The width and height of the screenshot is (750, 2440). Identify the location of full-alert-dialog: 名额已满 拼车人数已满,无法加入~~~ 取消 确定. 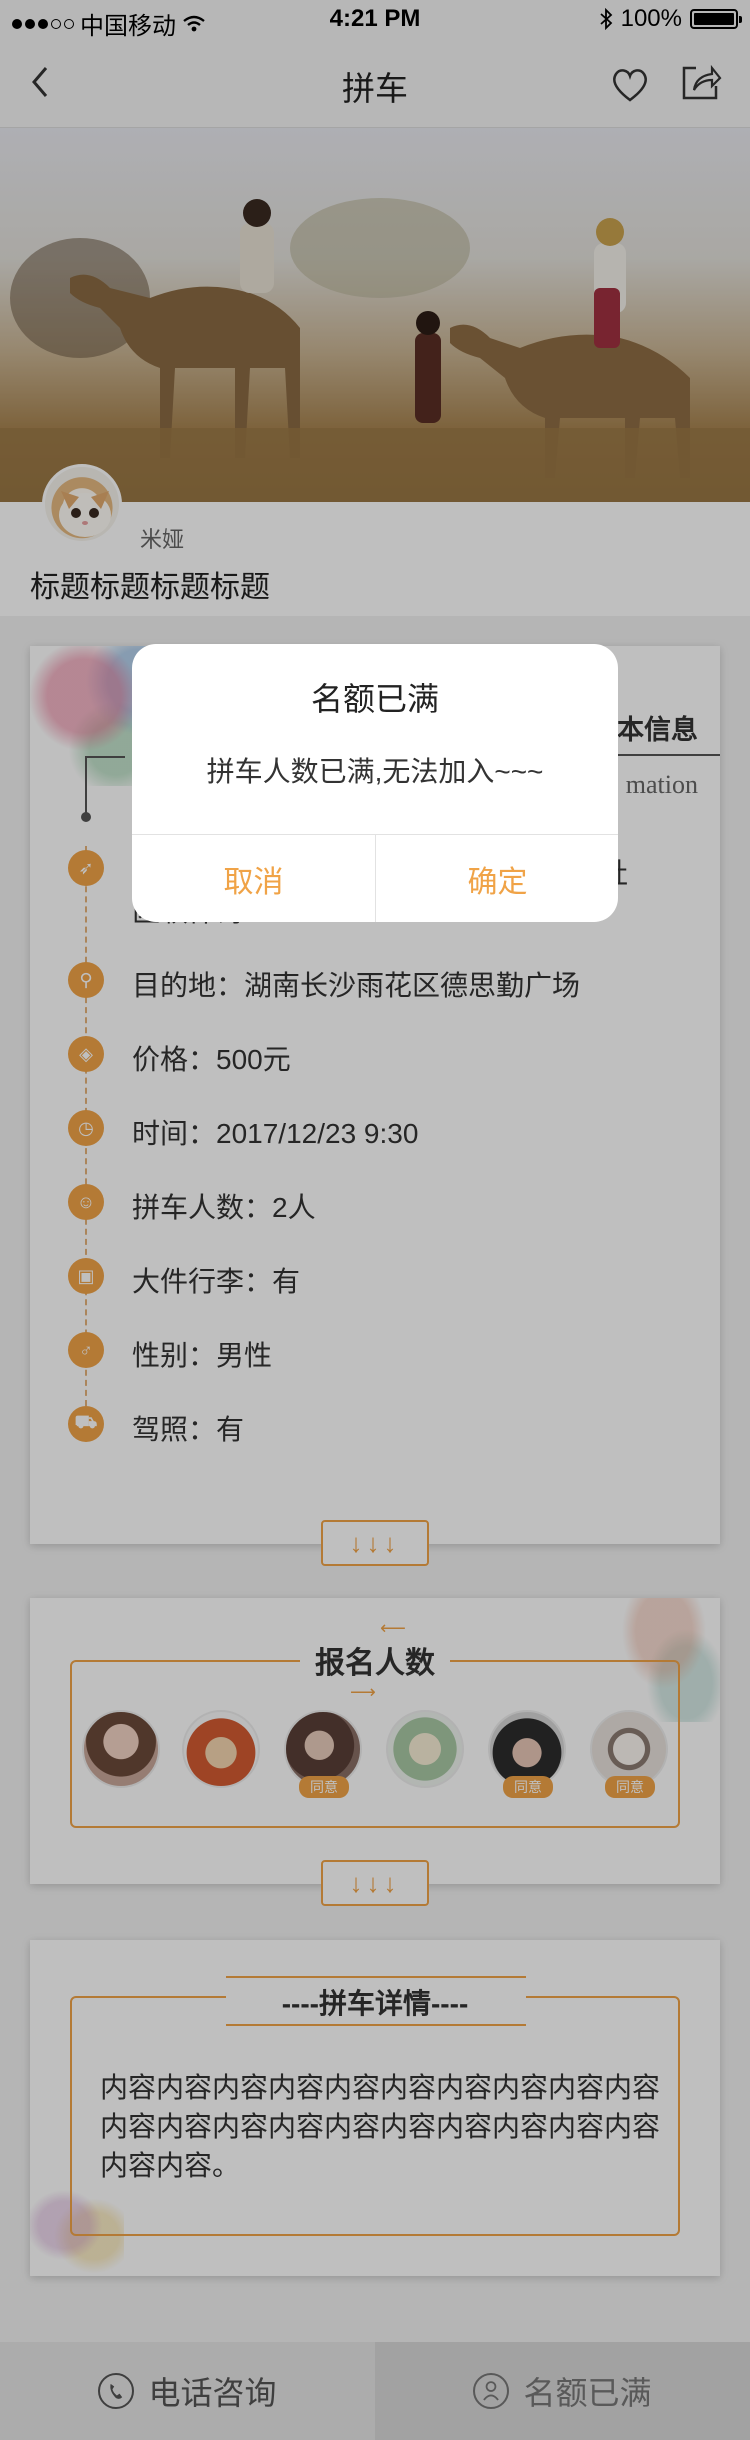
(375, 783).